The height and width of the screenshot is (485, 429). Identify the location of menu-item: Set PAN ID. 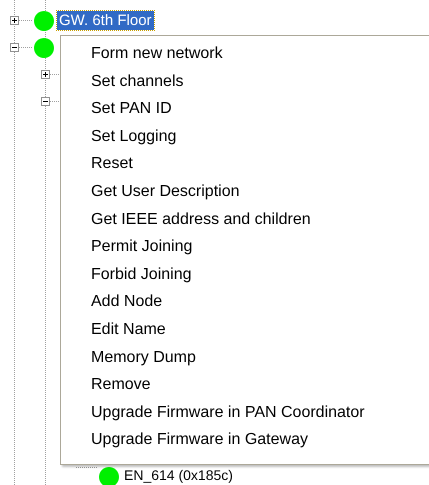
(245, 109).